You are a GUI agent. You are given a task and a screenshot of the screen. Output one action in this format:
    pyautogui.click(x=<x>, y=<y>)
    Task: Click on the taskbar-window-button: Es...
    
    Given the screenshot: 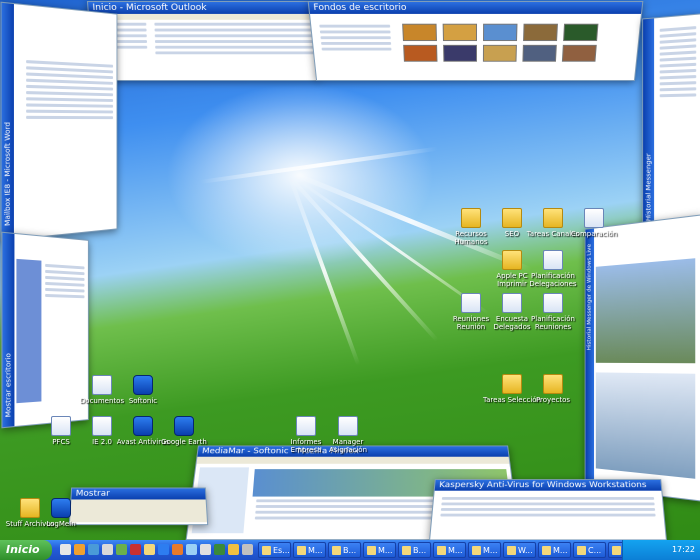 What is the action you would take?
    pyautogui.click(x=274, y=550)
    